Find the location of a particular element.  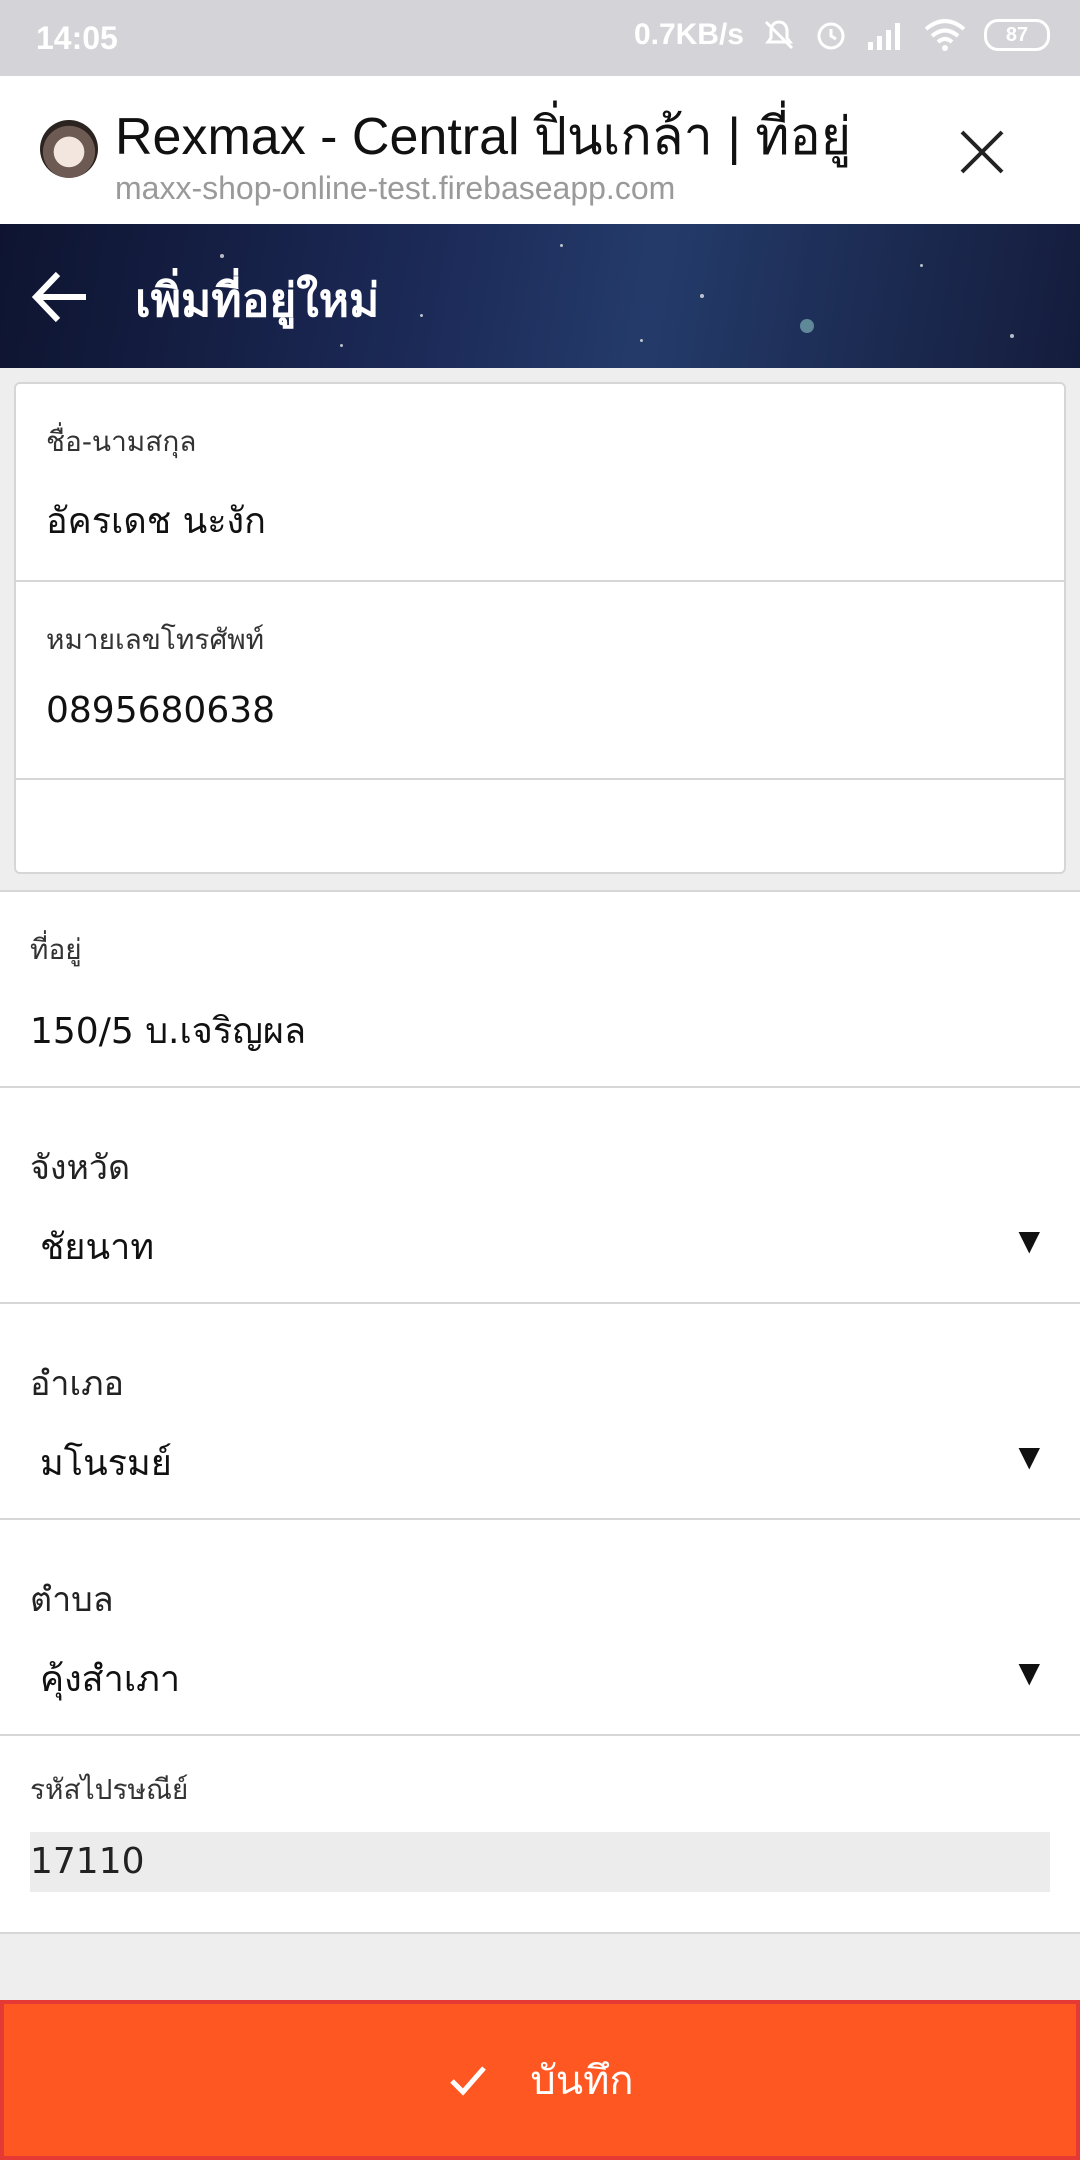

subdistrict-label: ตำบล is located at coordinates (72, 1600).